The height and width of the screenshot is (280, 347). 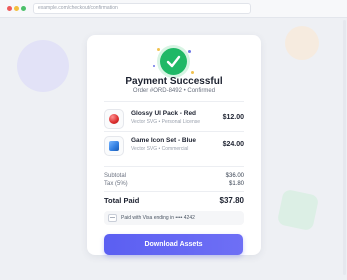 I want to click on red-sphere-icon, so click(x=114, y=119).